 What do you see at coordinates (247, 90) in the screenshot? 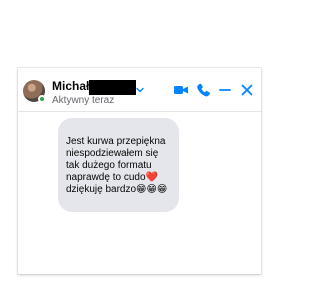
I see `close-icon` at bounding box center [247, 90].